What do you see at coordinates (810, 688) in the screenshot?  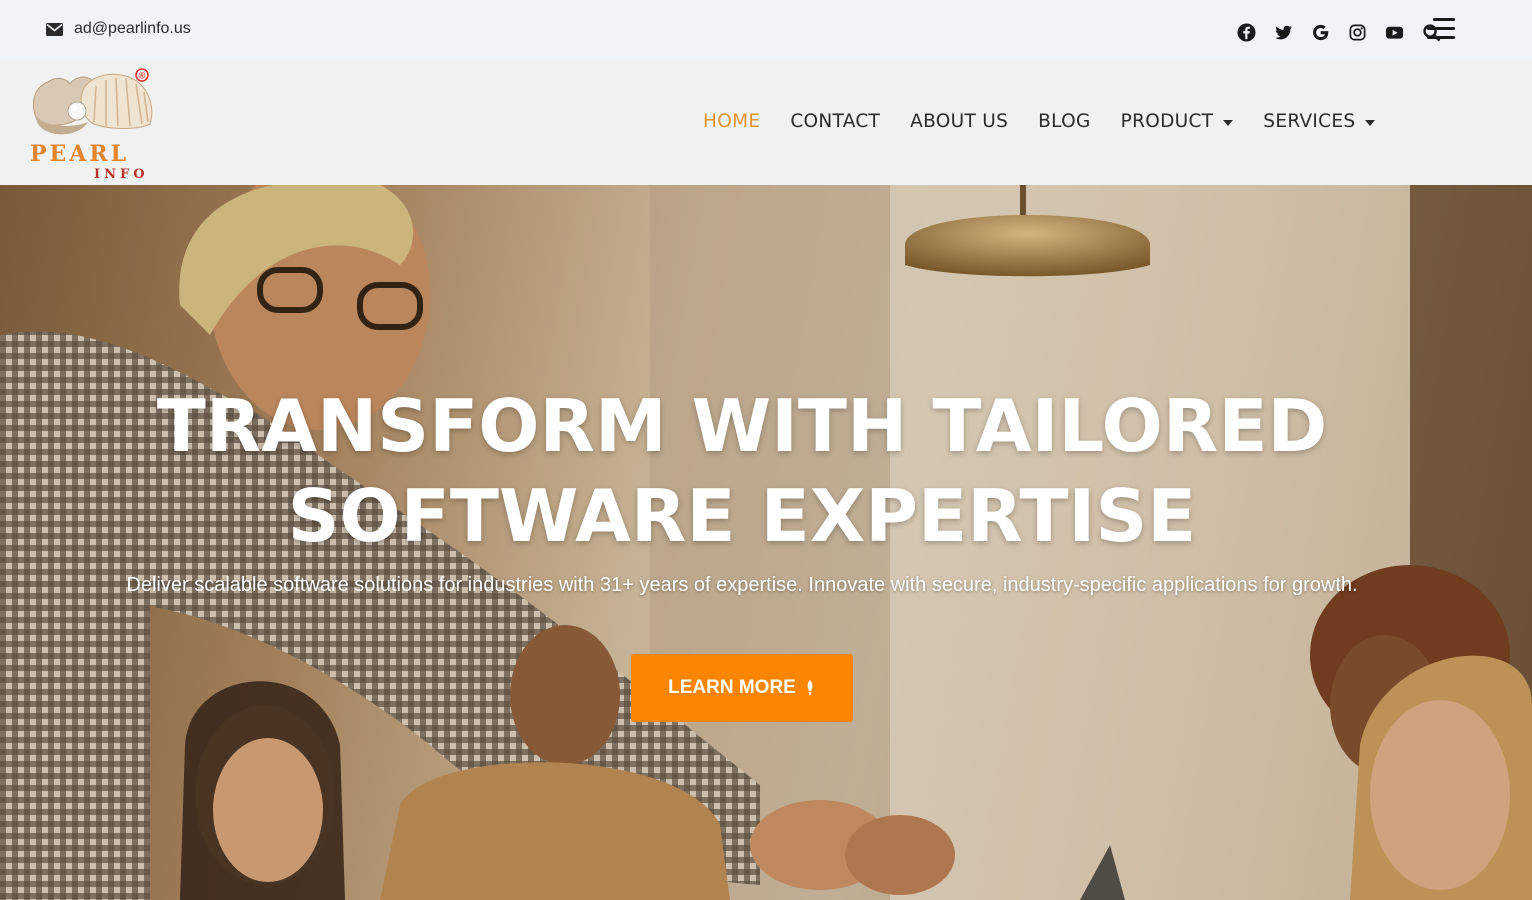 I see `rocket-icon` at bounding box center [810, 688].